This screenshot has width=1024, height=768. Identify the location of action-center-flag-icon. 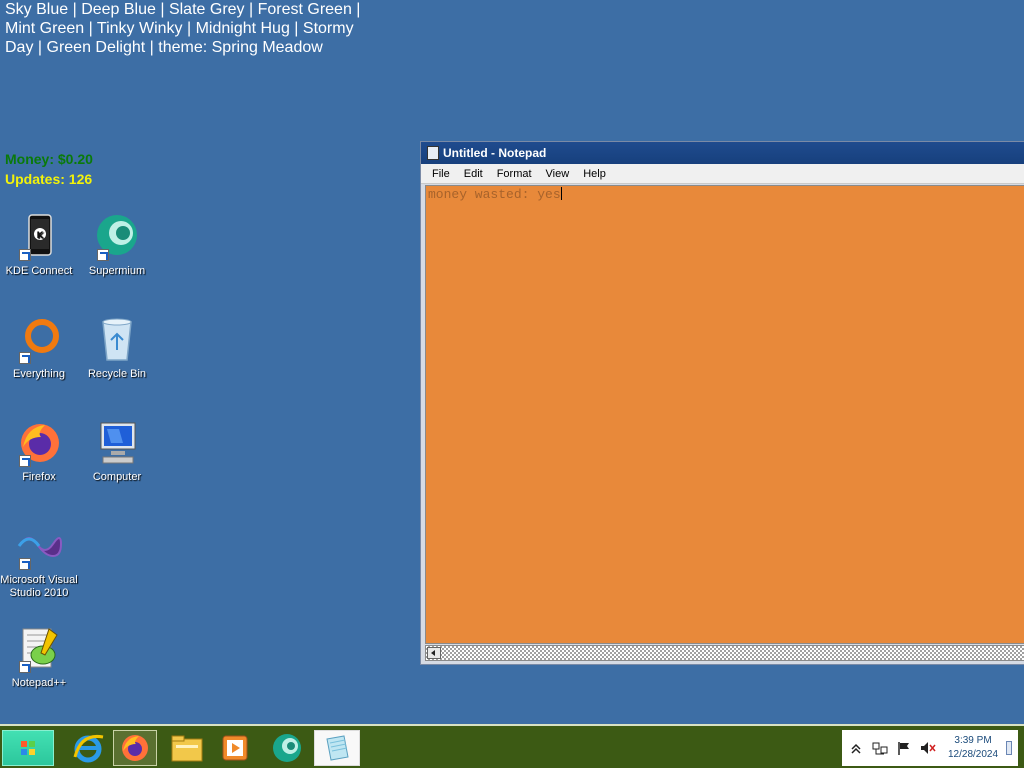
(904, 748).